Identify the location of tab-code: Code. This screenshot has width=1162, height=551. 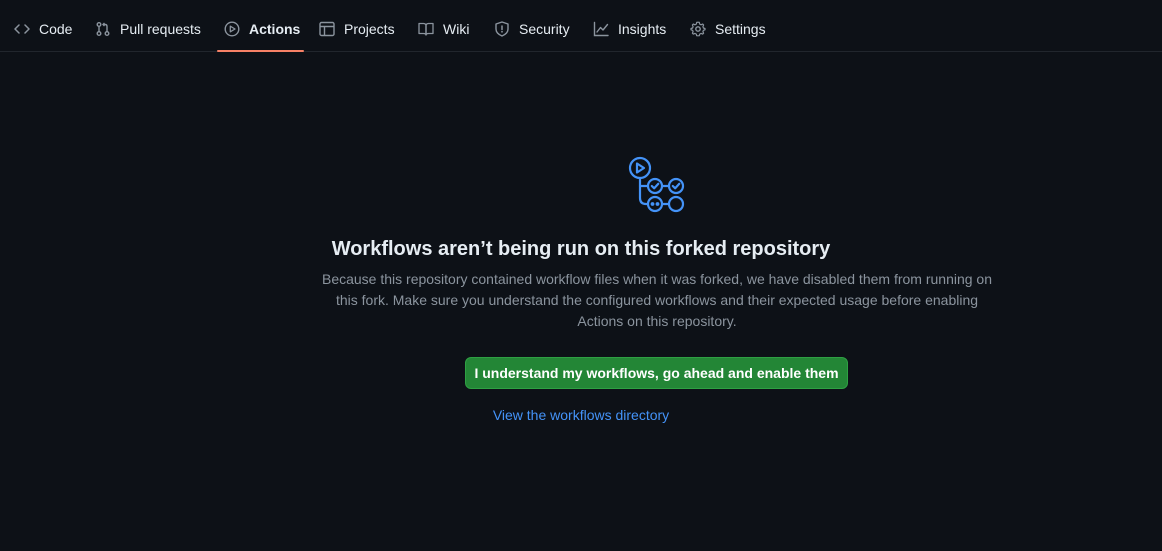
(47, 29).